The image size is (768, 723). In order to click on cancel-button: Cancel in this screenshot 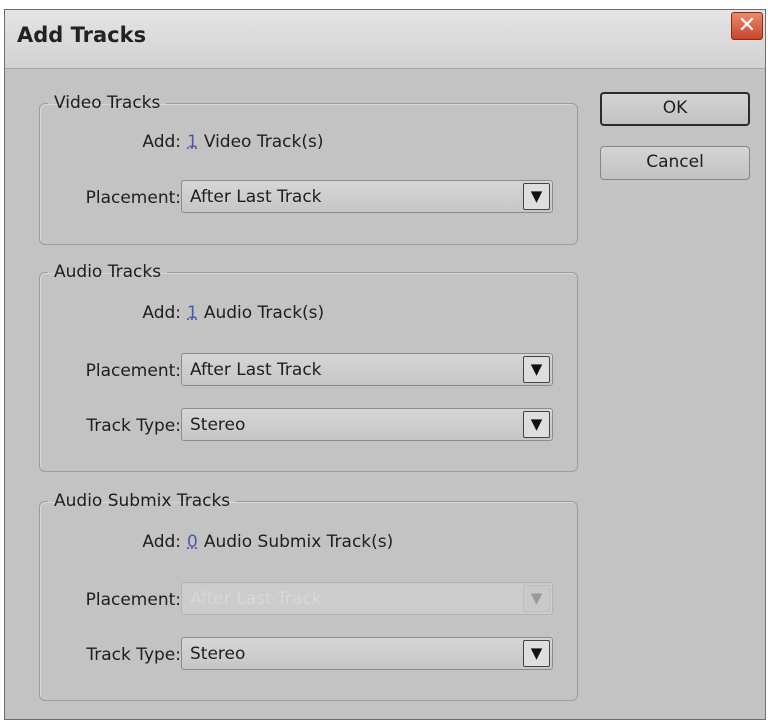, I will do `click(675, 163)`.